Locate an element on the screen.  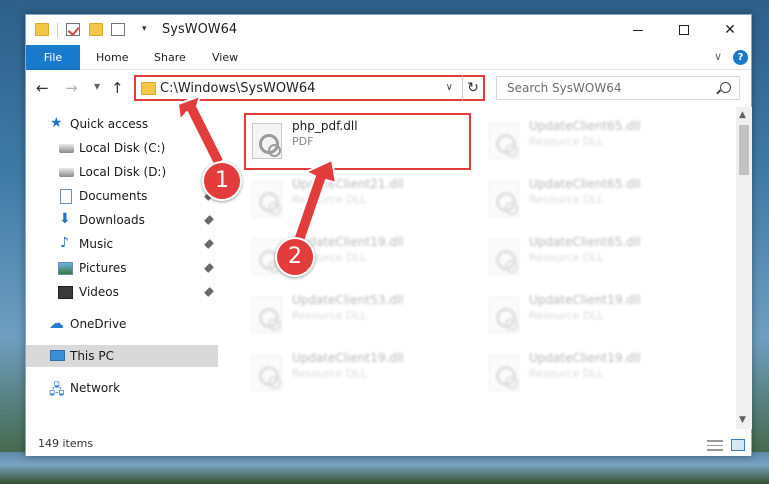
minimize-icon is located at coordinates (638, 30).